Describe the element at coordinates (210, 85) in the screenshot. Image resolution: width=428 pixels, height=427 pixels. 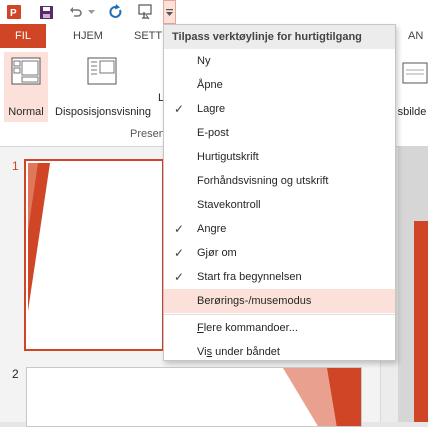
I see `menu-item-label: Åpne` at that location.